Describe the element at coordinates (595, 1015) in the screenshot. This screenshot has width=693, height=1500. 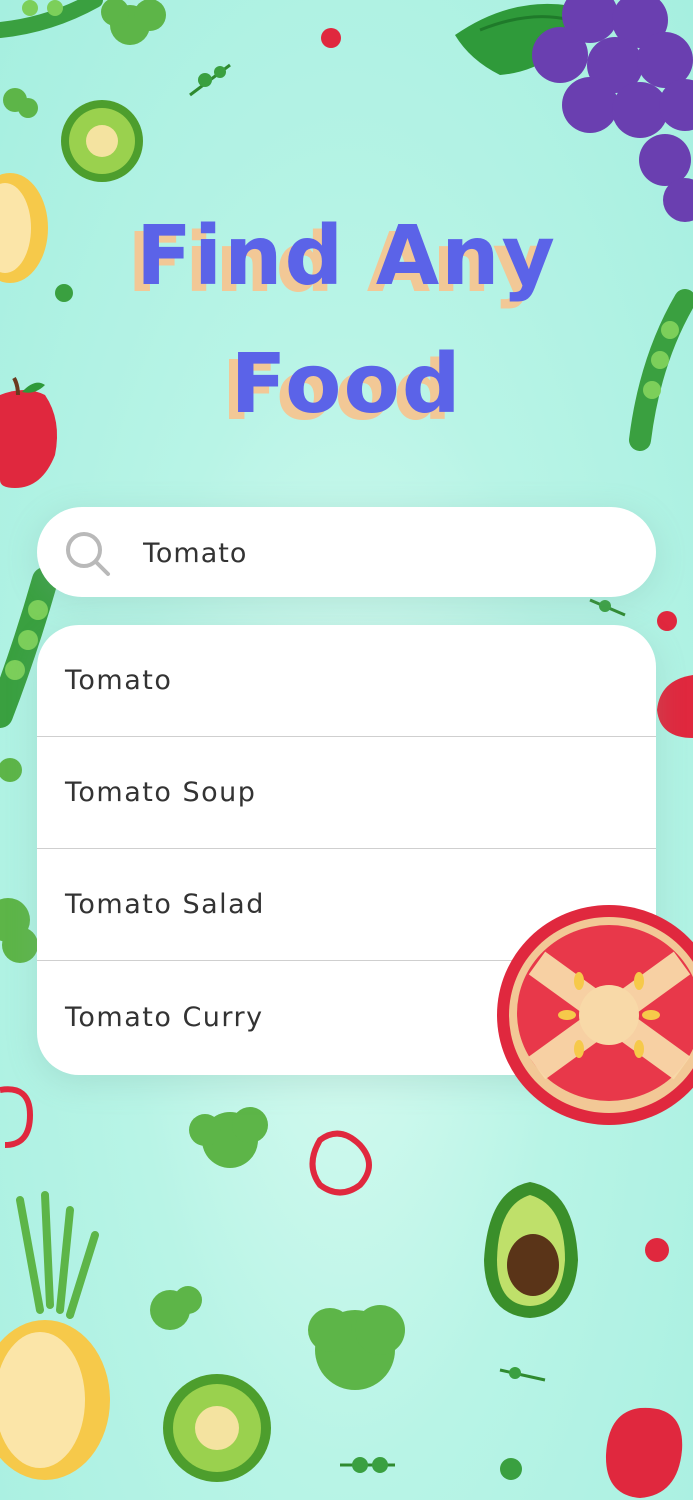
I see `tomato-slice-illustration` at that location.